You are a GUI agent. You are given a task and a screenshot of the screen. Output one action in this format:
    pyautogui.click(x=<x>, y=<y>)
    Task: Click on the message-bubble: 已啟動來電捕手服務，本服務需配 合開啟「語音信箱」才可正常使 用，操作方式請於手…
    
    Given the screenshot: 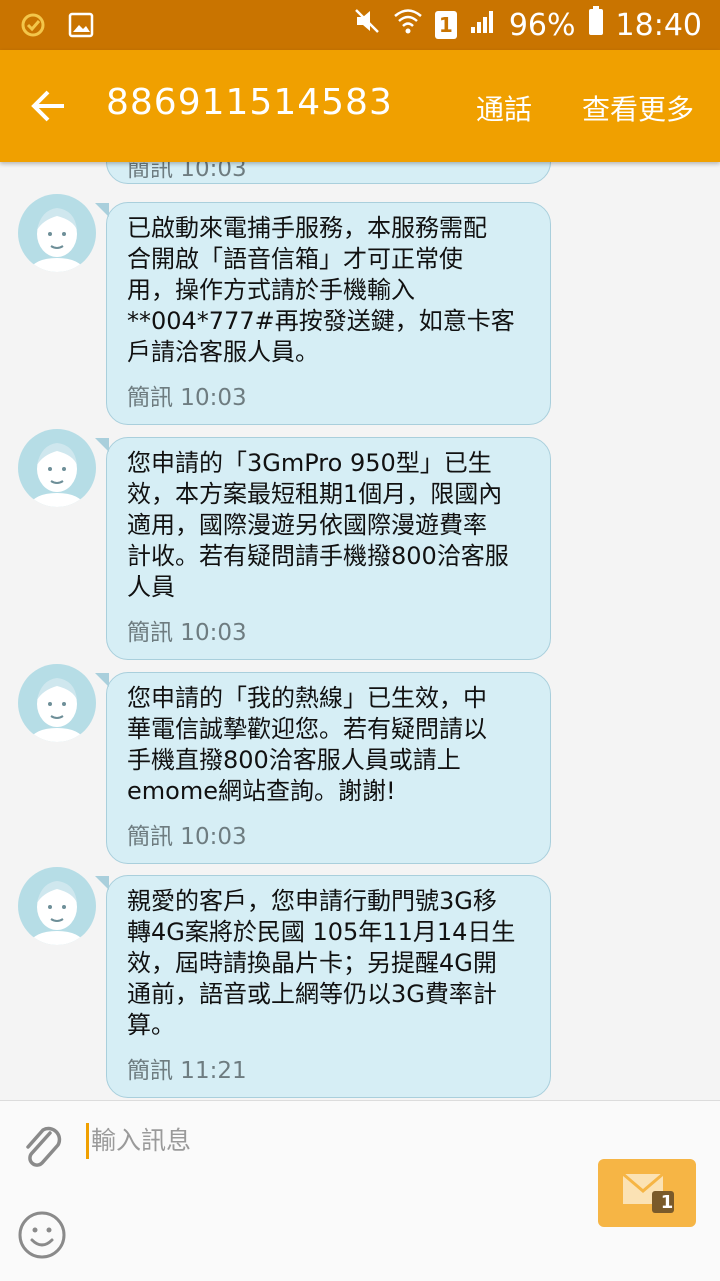 What is the action you would take?
    pyautogui.click(x=323, y=313)
    